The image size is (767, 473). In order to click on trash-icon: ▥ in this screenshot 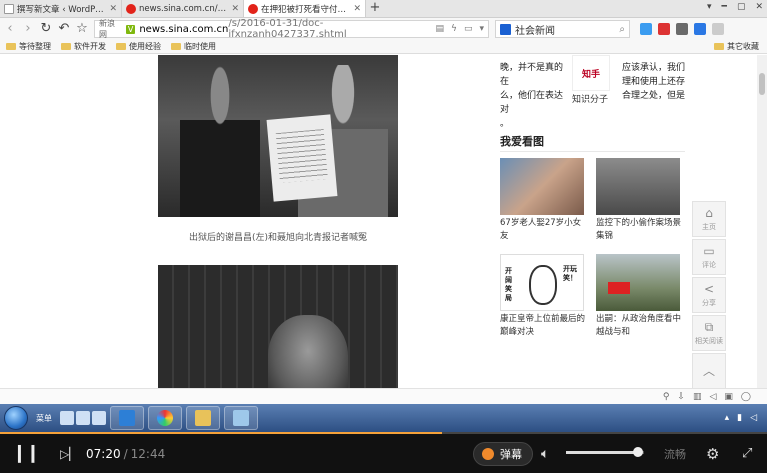, I will do `click(697, 397)`.